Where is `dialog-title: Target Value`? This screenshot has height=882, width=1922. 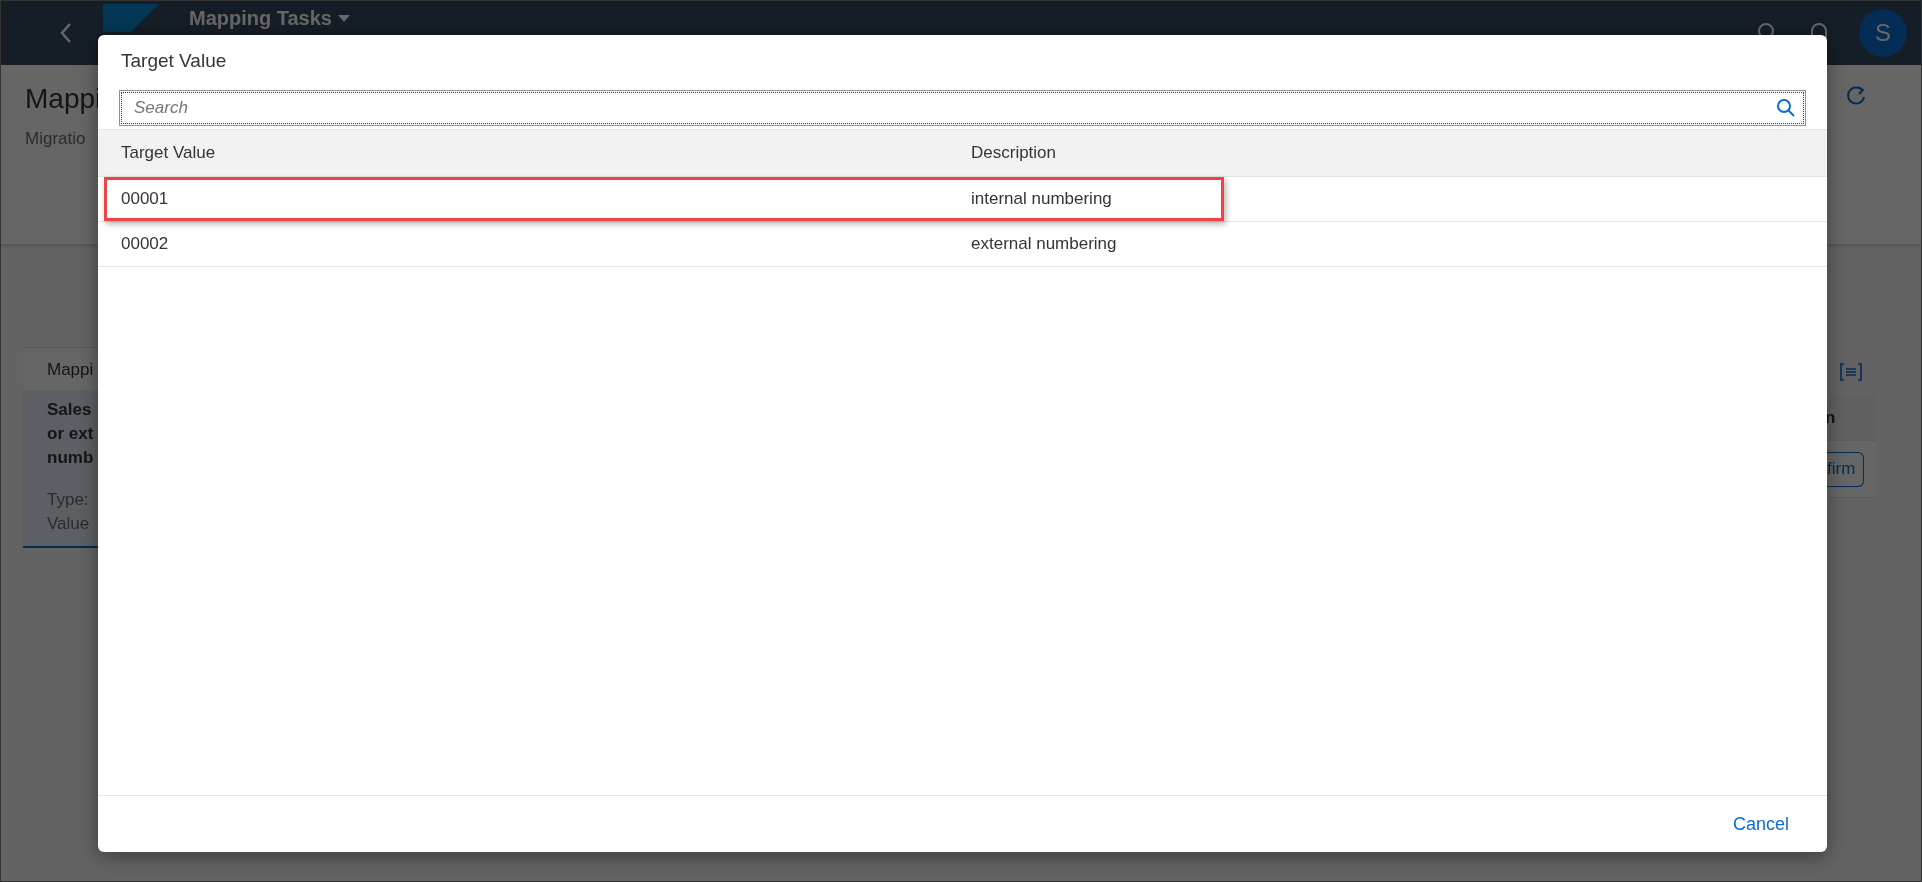 dialog-title: Target Value is located at coordinates (174, 61).